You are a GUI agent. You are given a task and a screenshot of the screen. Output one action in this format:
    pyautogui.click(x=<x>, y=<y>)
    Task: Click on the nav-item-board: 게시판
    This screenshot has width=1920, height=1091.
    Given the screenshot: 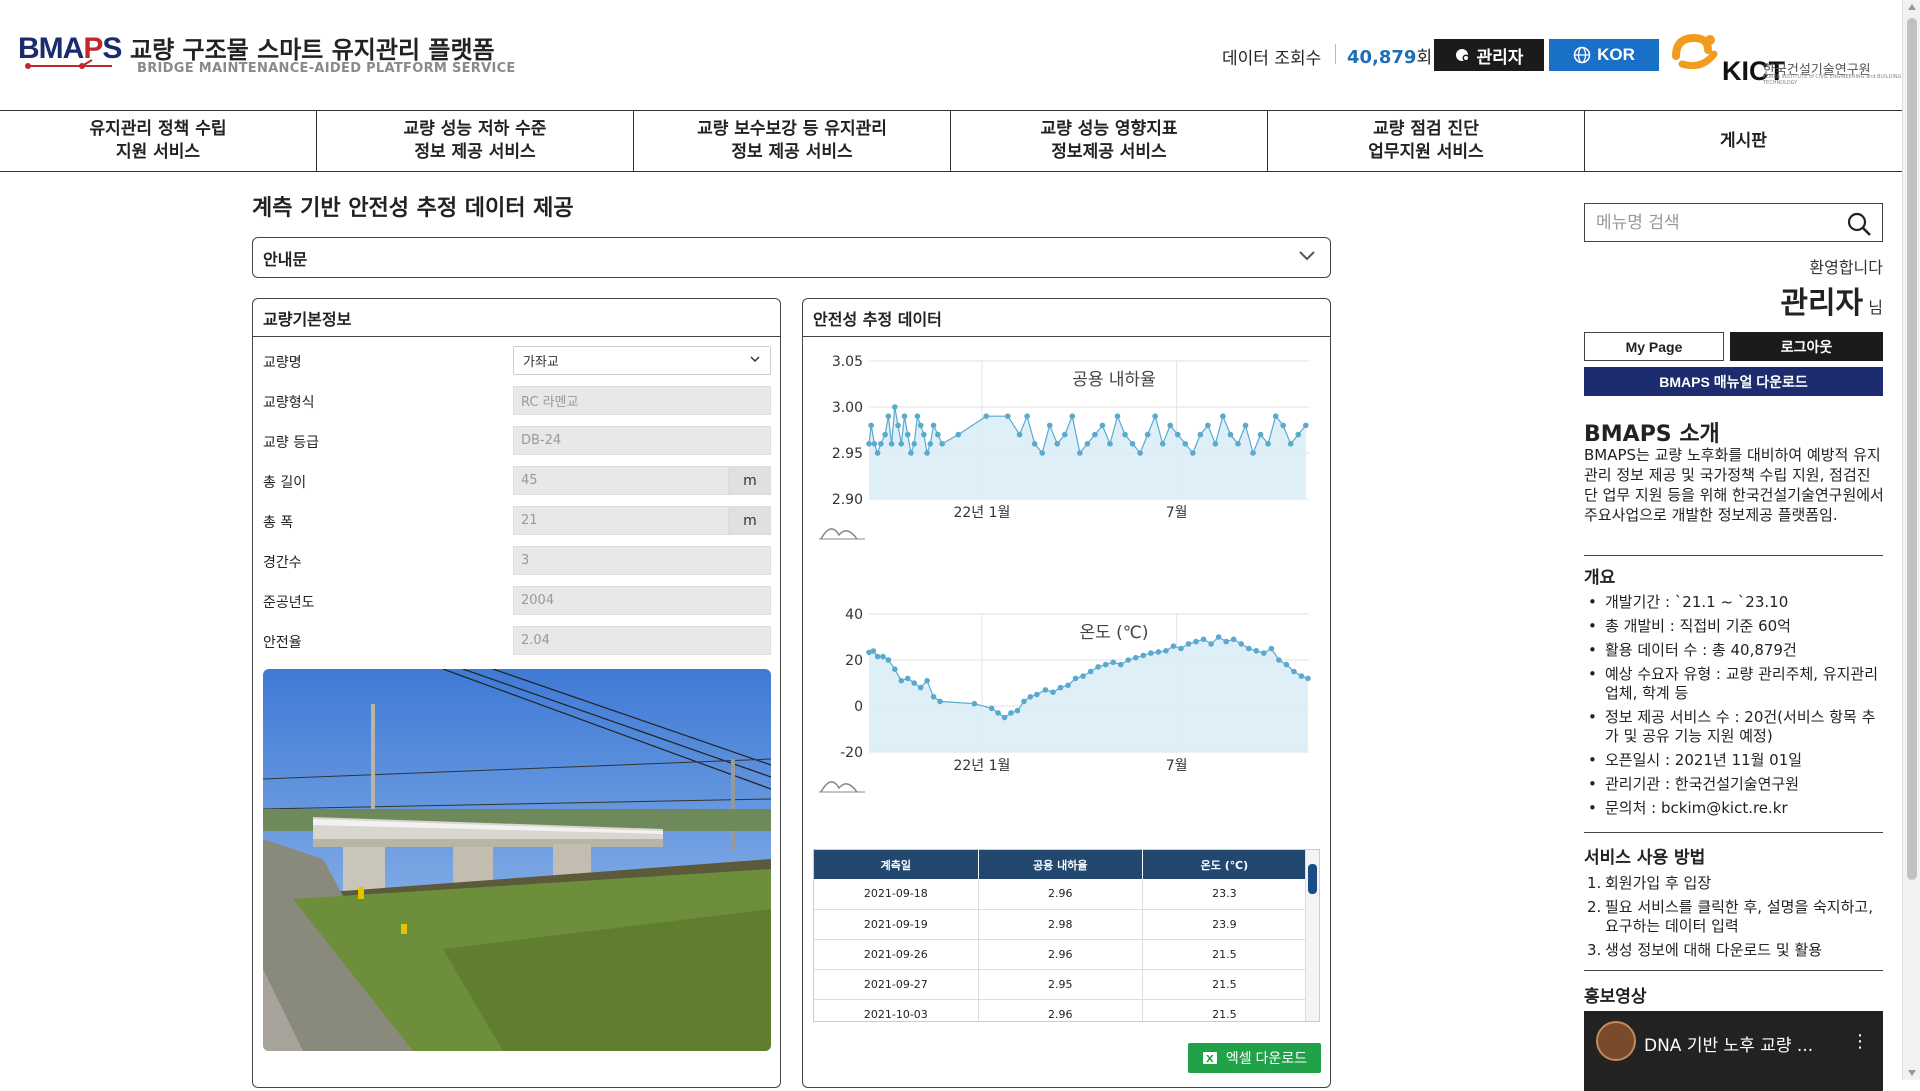 What is the action you would take?
    pyautogui.click(x=1743, y=141)
    